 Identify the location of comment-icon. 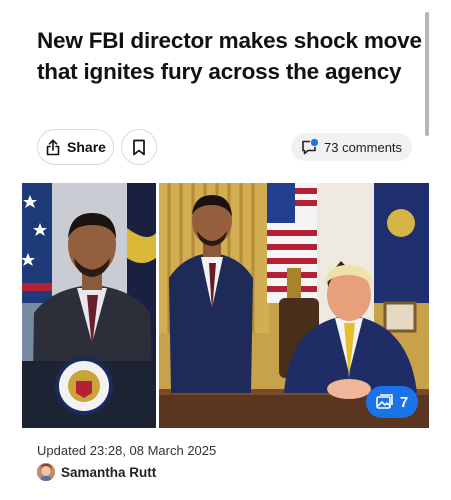
(310, 146).